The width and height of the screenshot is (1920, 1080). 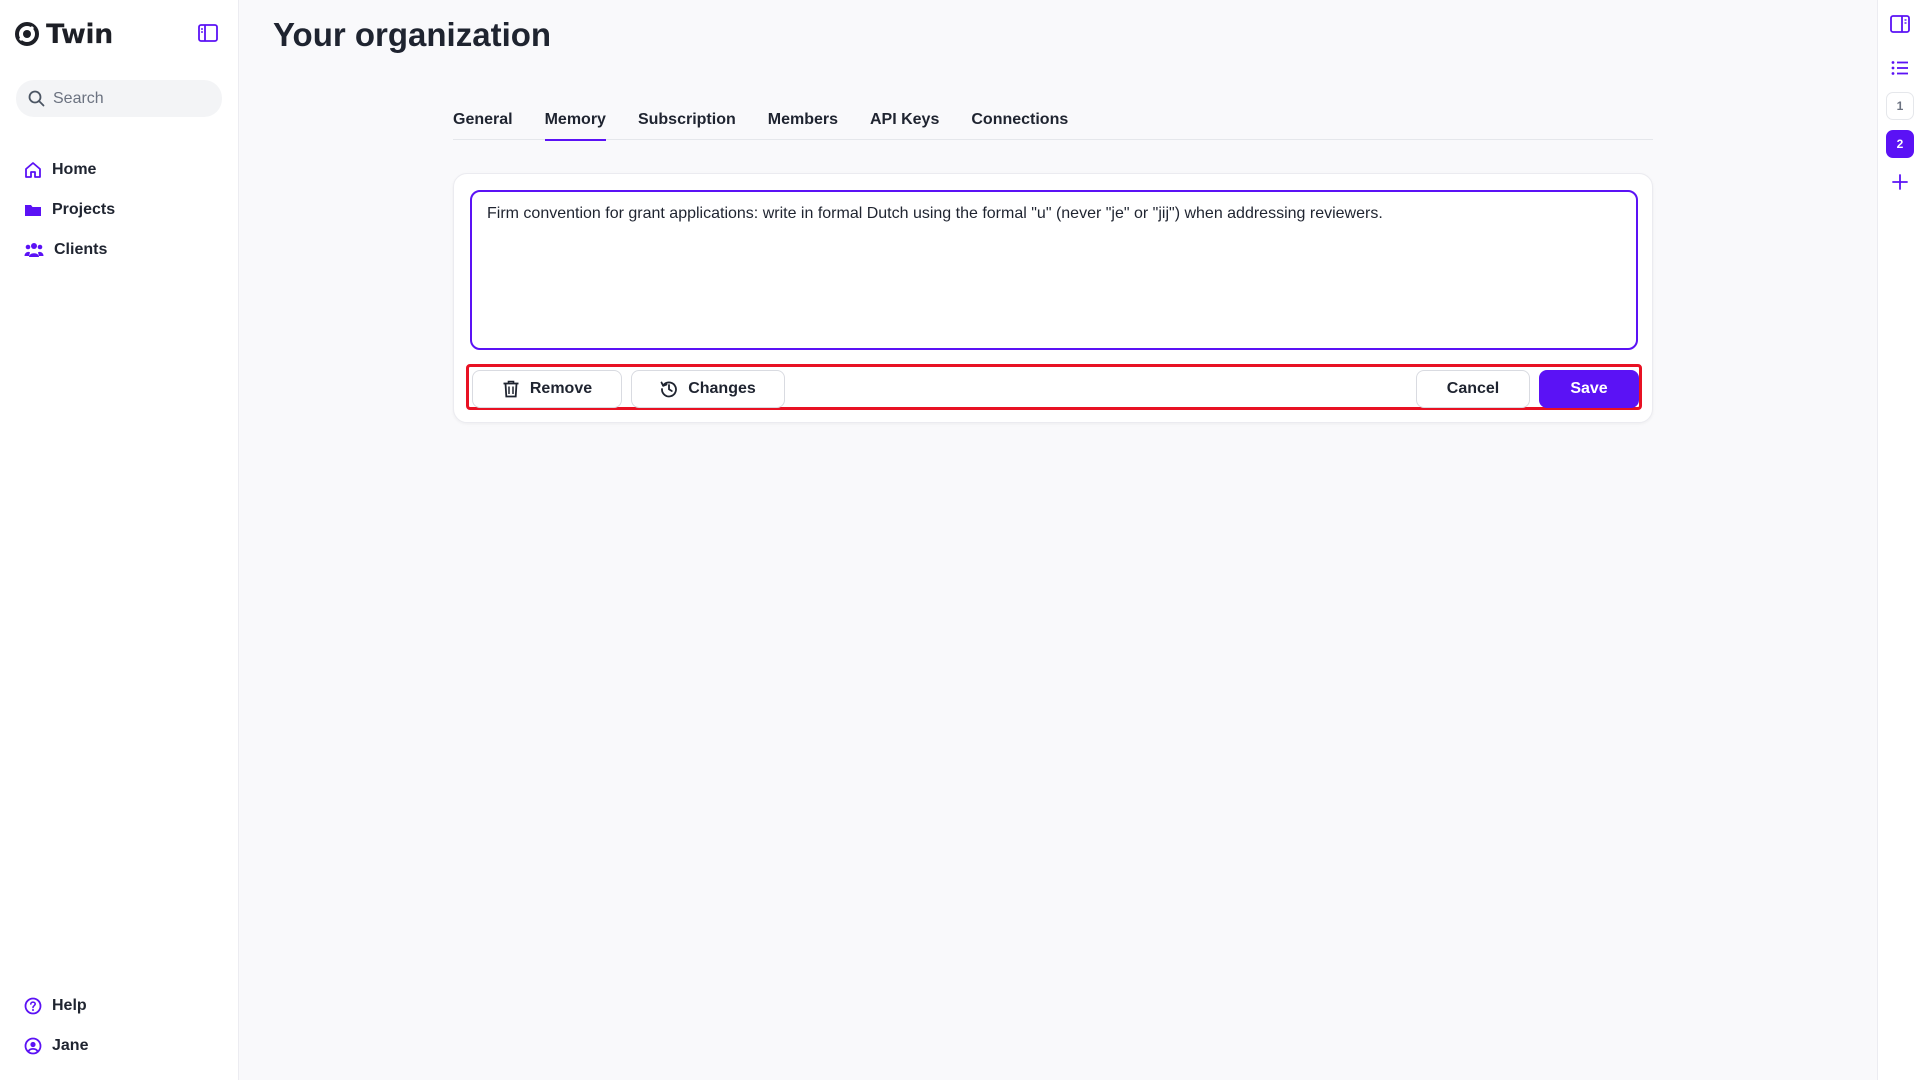 I want to click on twin-logo-icon, so click(x=27, y=34).